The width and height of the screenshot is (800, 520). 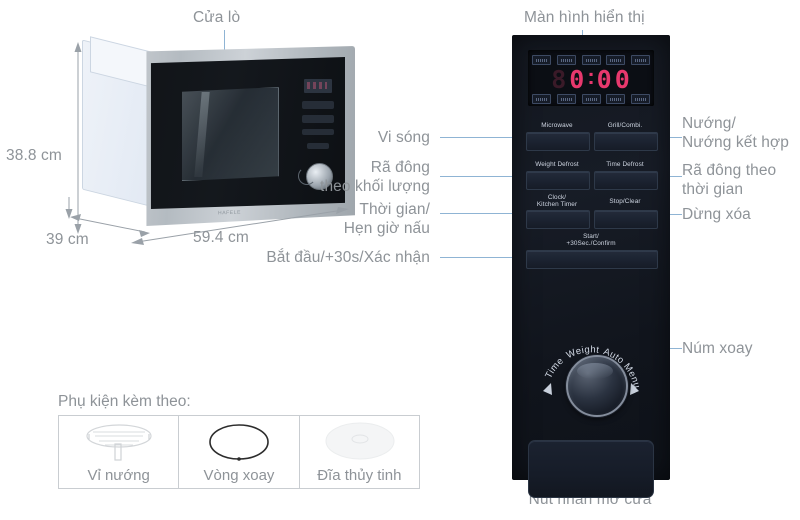 I want to click on oven-display-small, so click(x=318, y=86).